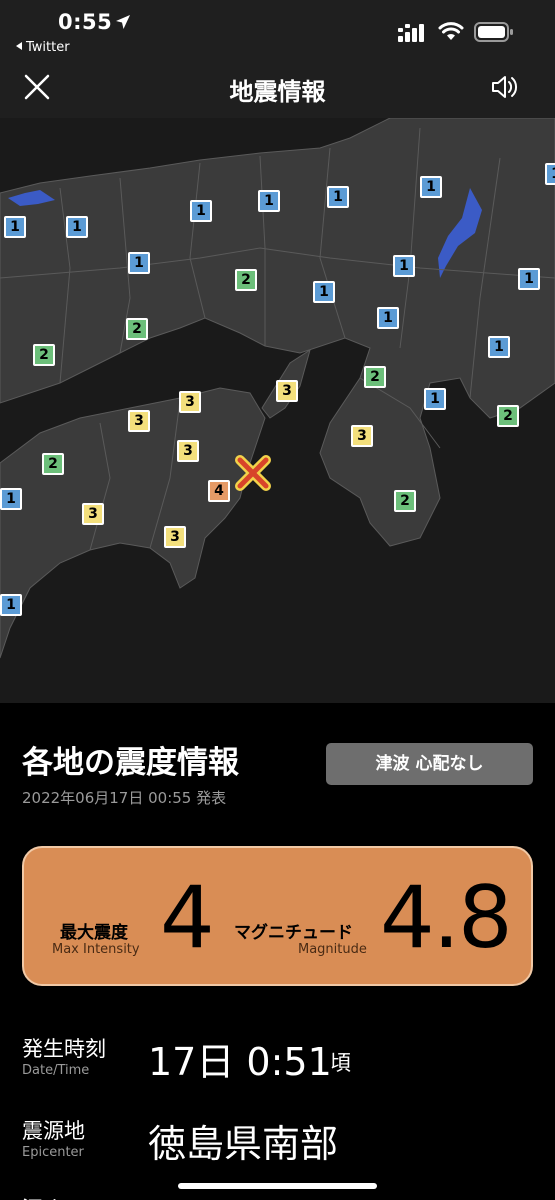 The height and width of the screenshot is (1200, 555). Describe the element at coordinates (53, 1152) in the screenshot. I see `epicenter-label-en: Epicenter` at that location.